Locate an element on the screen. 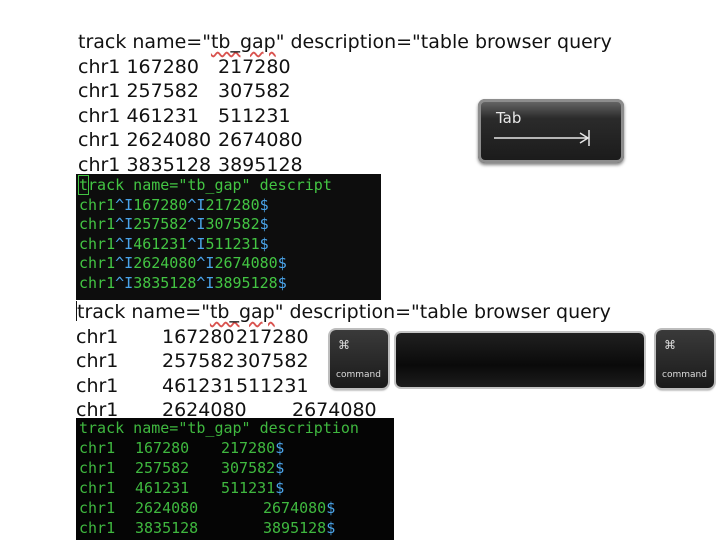 This screenshot has height=540, width=720. vim-row: chr1^I257582^I307582$ is located at coordinates (230, 225).